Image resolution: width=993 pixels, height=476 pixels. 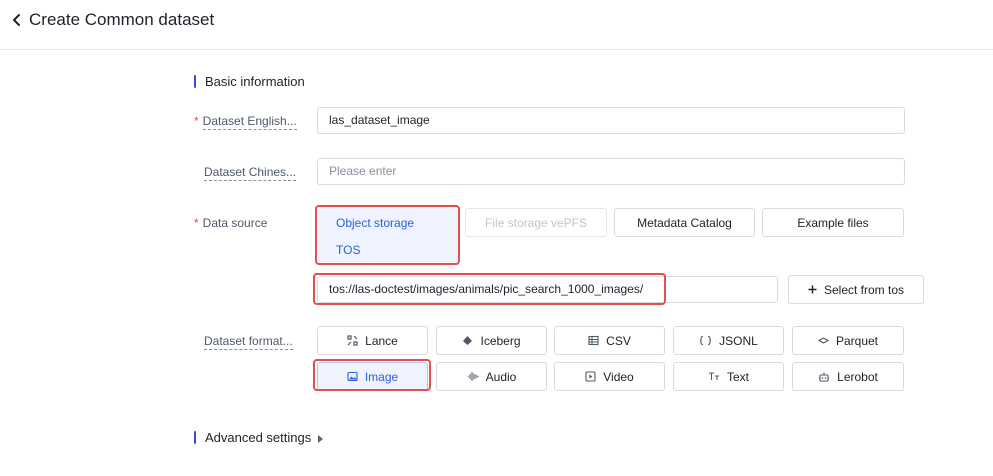 I want to click on iceberg-icon, so click(x=468, y=340).